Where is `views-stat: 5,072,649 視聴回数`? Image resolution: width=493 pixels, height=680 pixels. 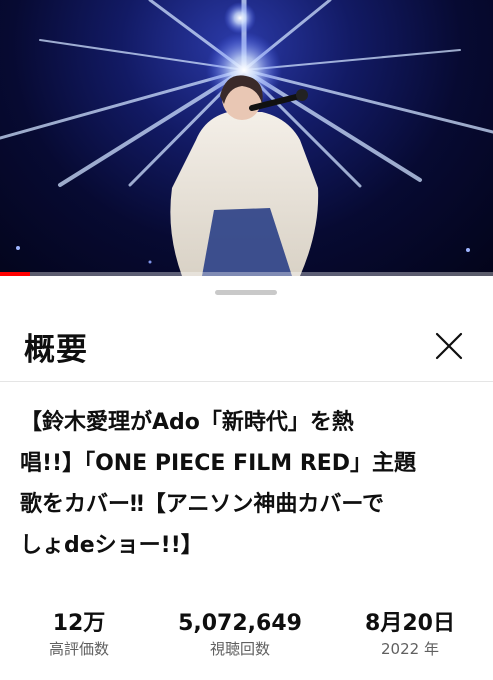
views-stat: 5,072,649 視聴回数 is located at coordinates (240, 634).